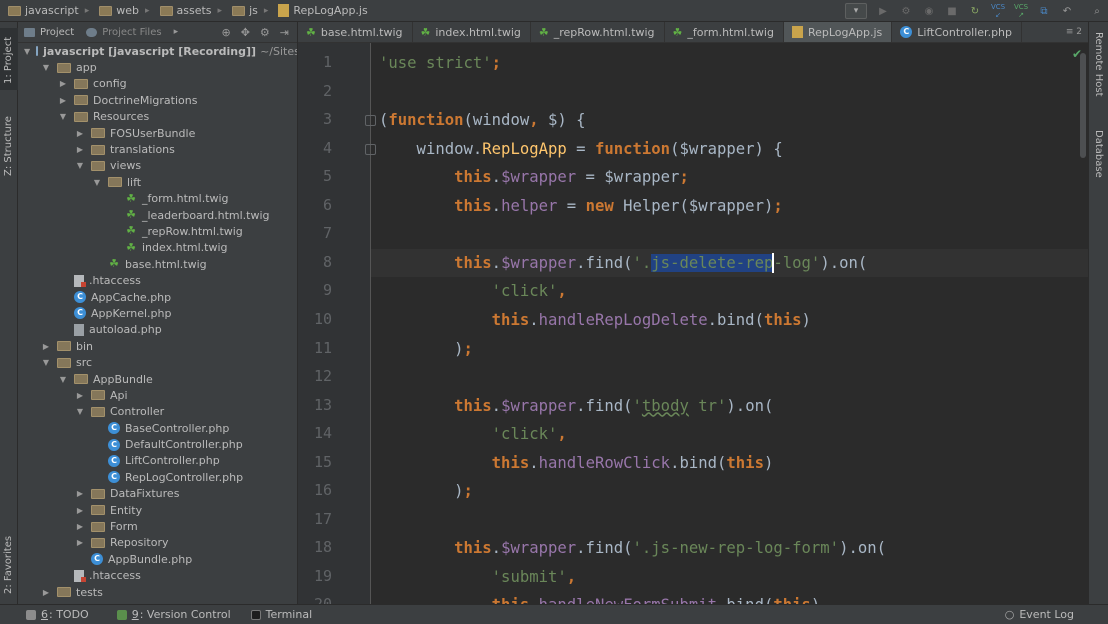 The image size is (1108, 624). What do you see at coordinates (157, 592) in the screenshot?
I see `tree-item: ▶ tests` at bounding box center [157, 592].